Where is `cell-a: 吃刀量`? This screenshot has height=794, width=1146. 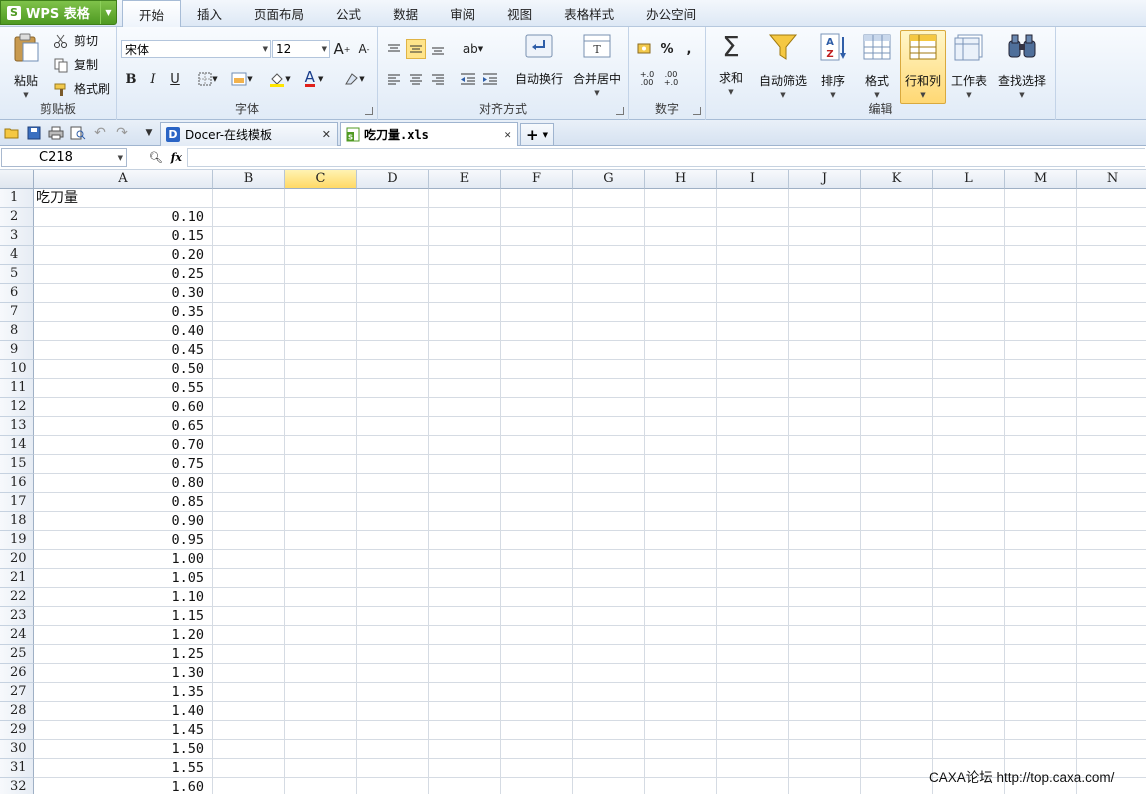 cell-a: 吃刀量 is located at coordinates (123, 198).